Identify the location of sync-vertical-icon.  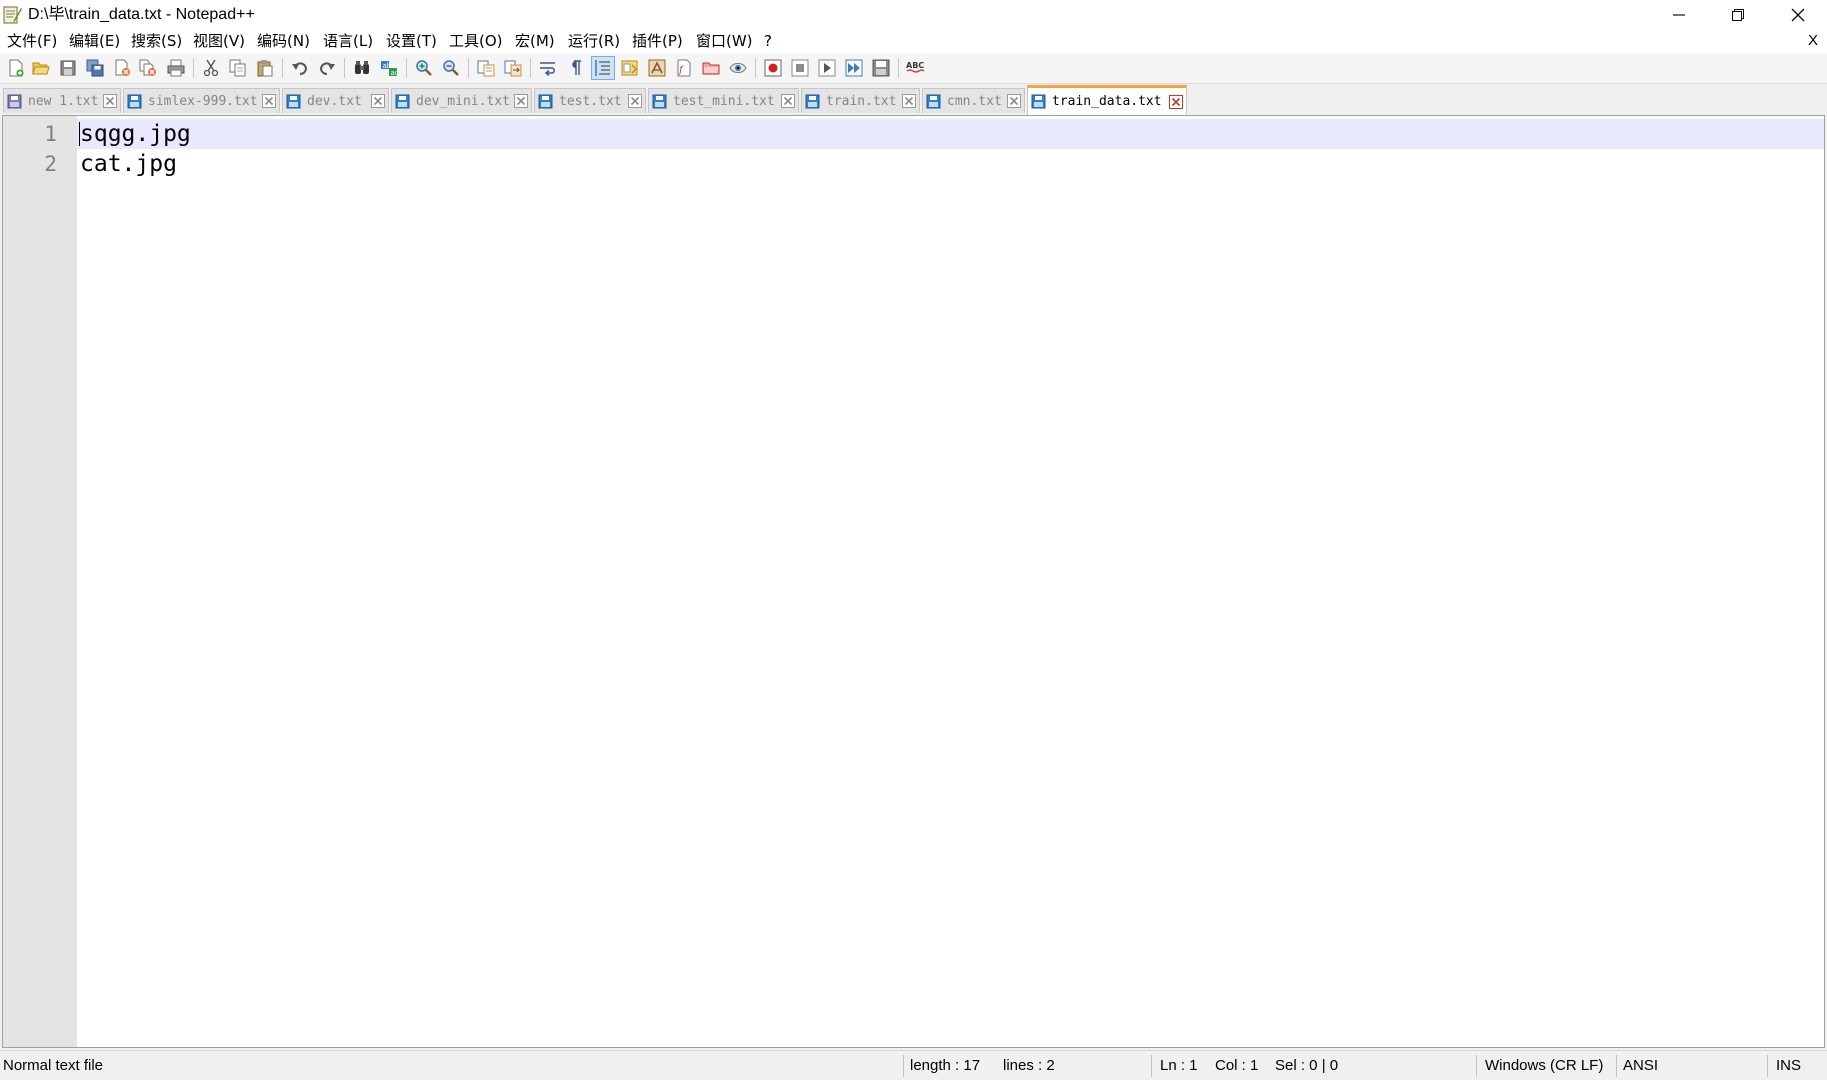
(486, 68).